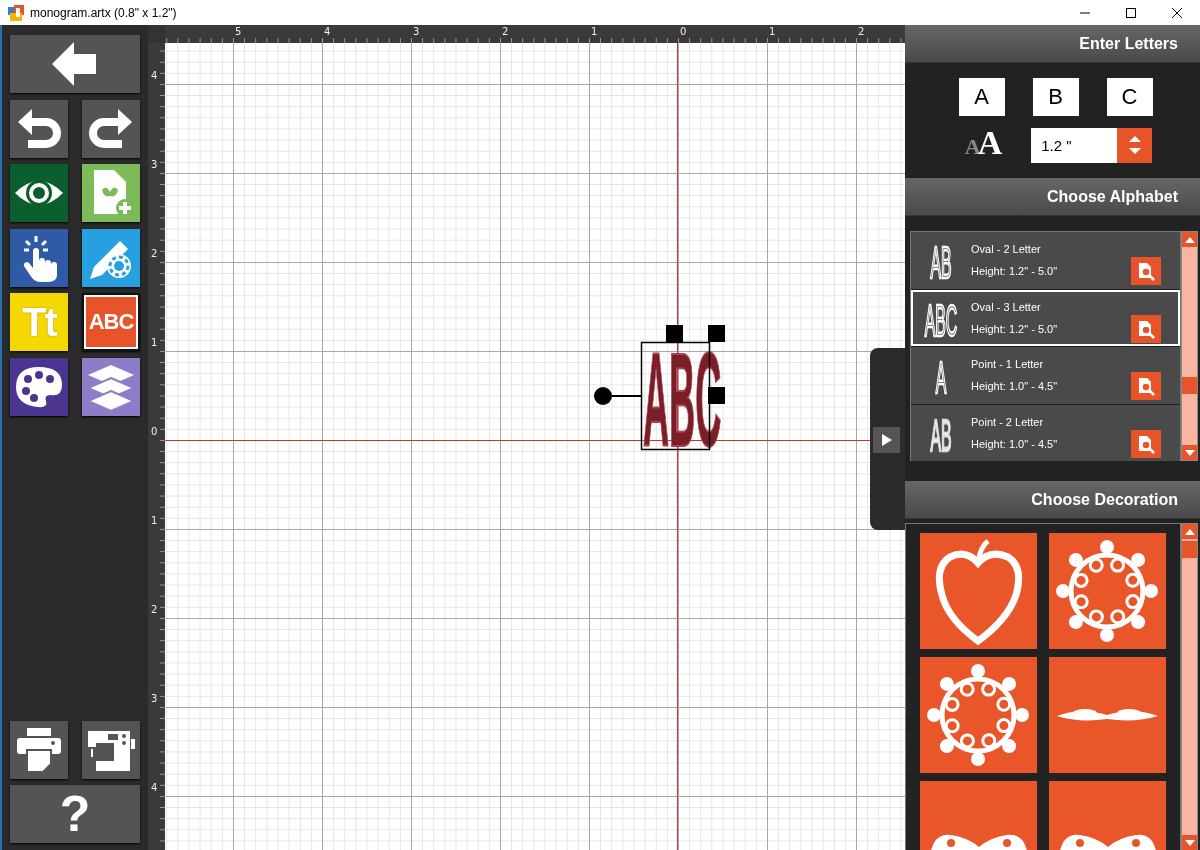 The image size is (1200, 850). I want to click on alphabet-preview: ABC, so click(941, 317).